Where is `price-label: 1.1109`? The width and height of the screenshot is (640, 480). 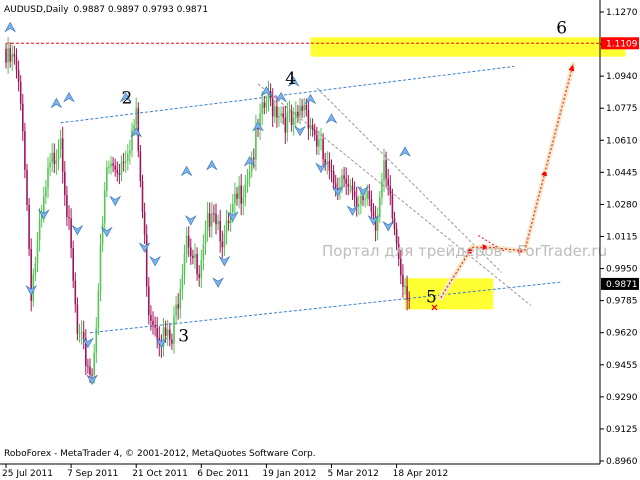
price-label: 1.1109 is located at coordinates (622, 44).